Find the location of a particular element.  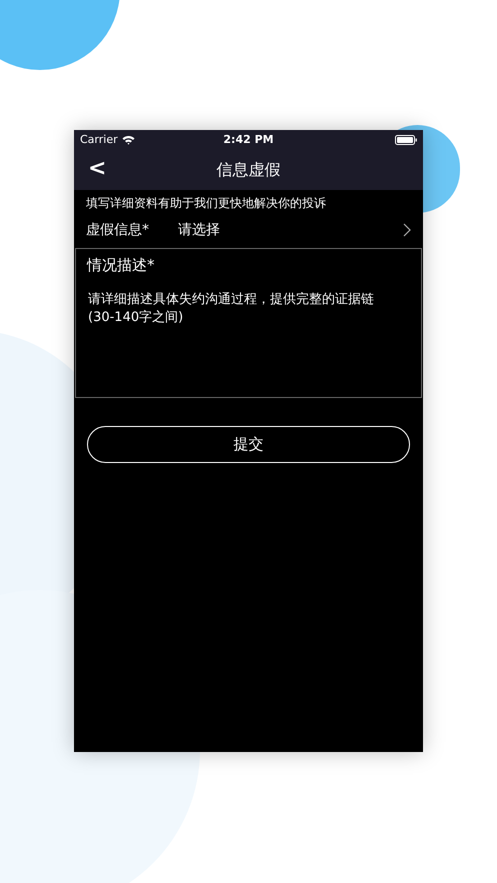

wifi-icon is located at coordinates (128, 140).